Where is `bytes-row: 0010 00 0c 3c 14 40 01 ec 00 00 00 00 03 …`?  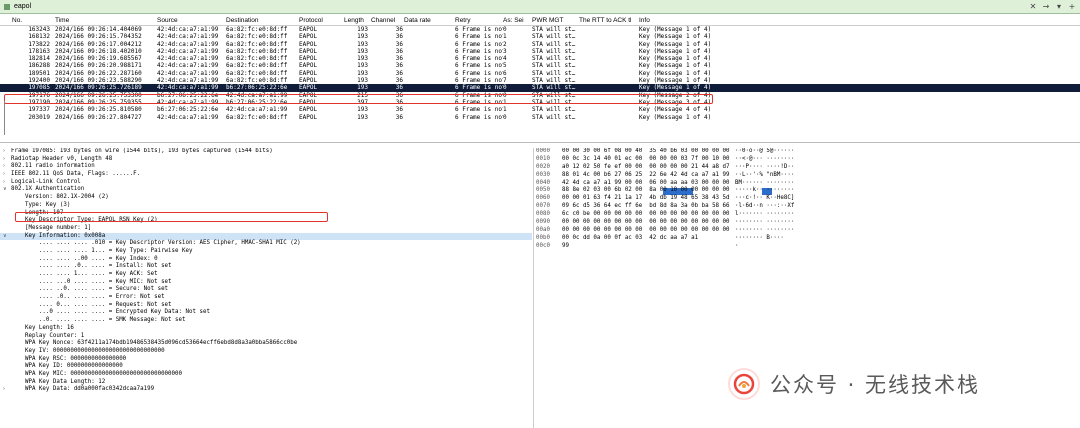 bytes-row: 0010 00 0c 3c 14 40 01 ec 00 00 00 00 03 … is located at coordinates (808, 160).